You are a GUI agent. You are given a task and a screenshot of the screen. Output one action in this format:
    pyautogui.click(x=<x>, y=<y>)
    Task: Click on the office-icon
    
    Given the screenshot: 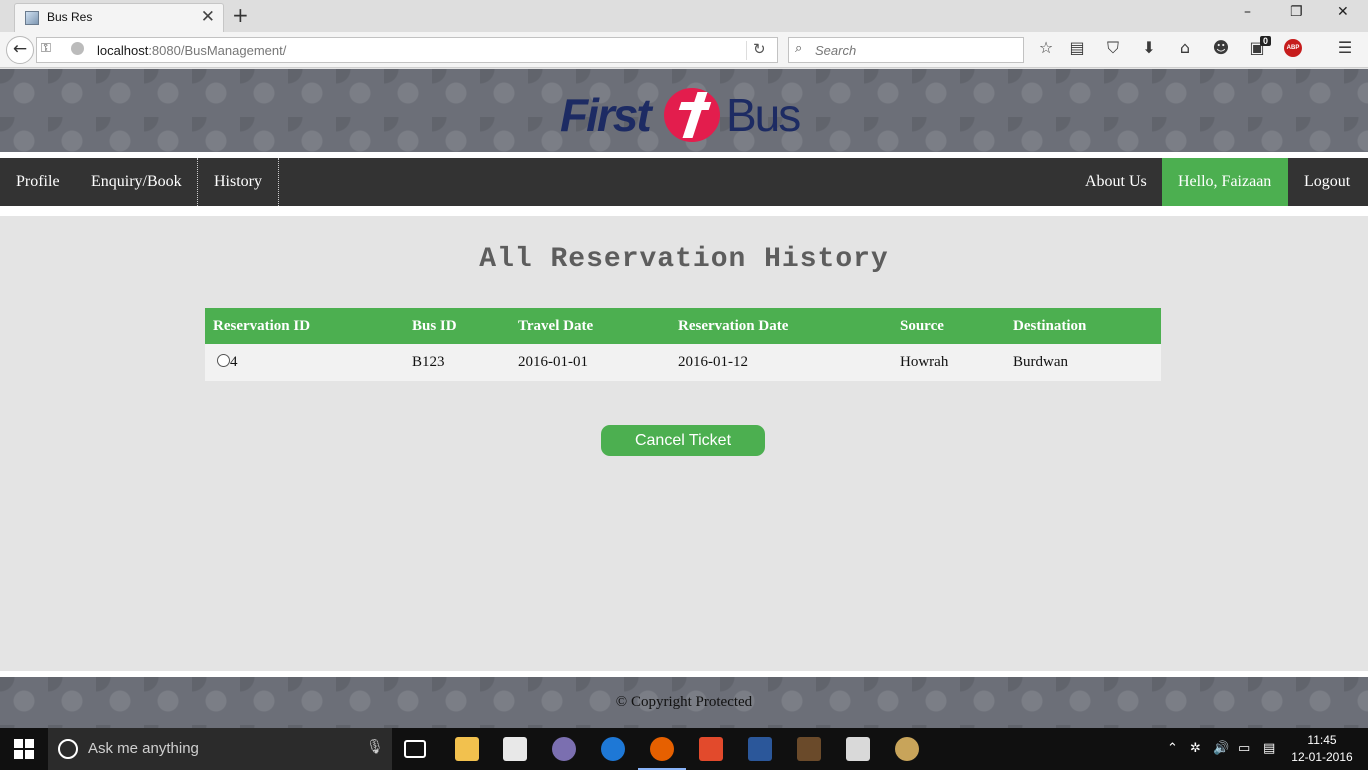 What is the action you would take?
    pyautogui.click(x=711, y=749)
    